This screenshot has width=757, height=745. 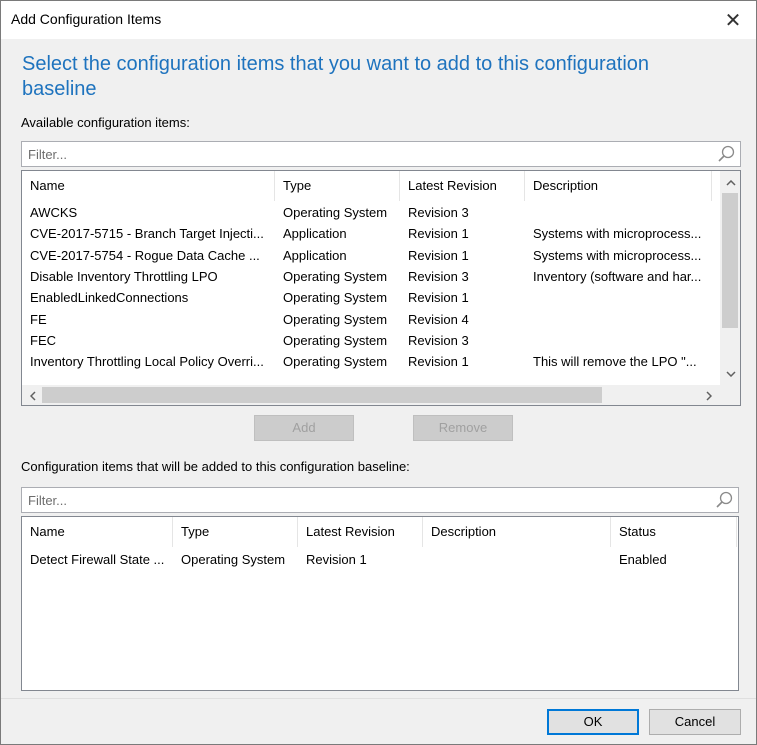 I want to click on available-filter-input, so click(x=368, y=154).